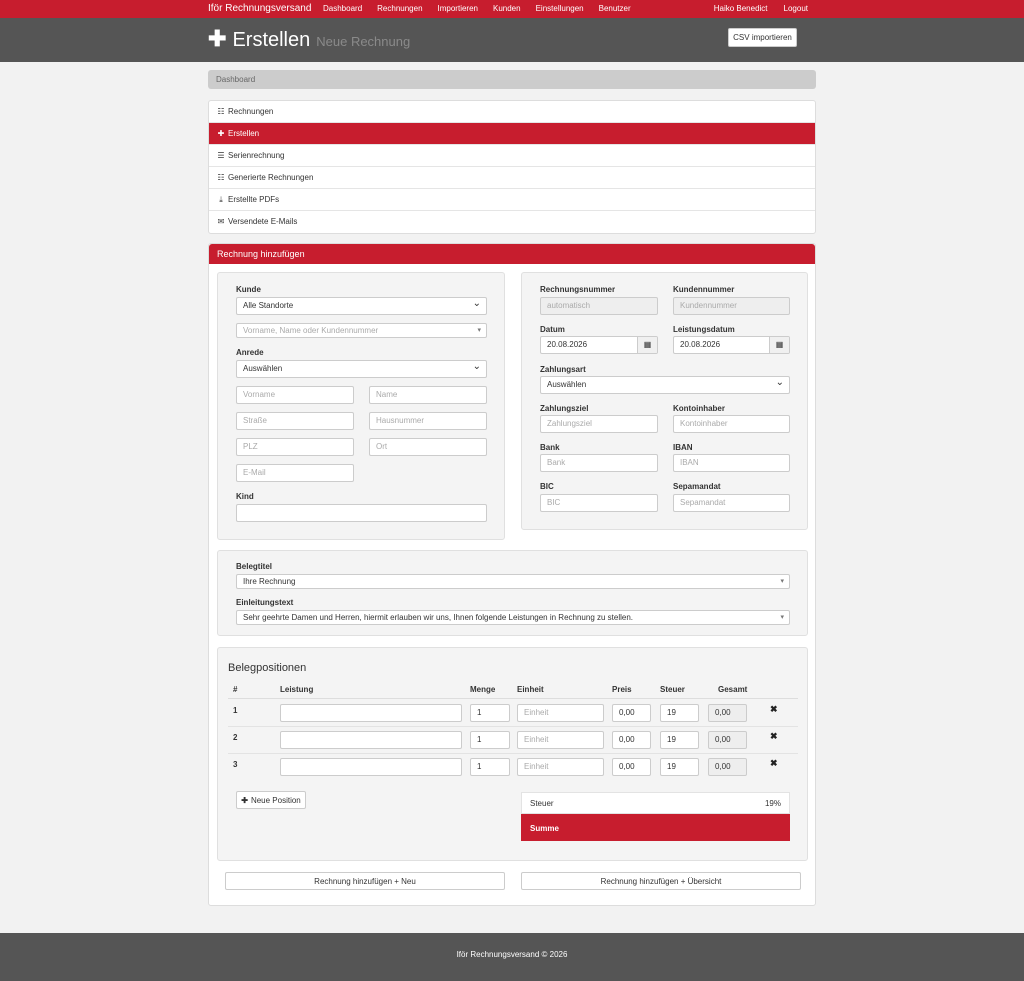  I want to click on steuer-total-row: Steuer 19%, so click(655, 803).